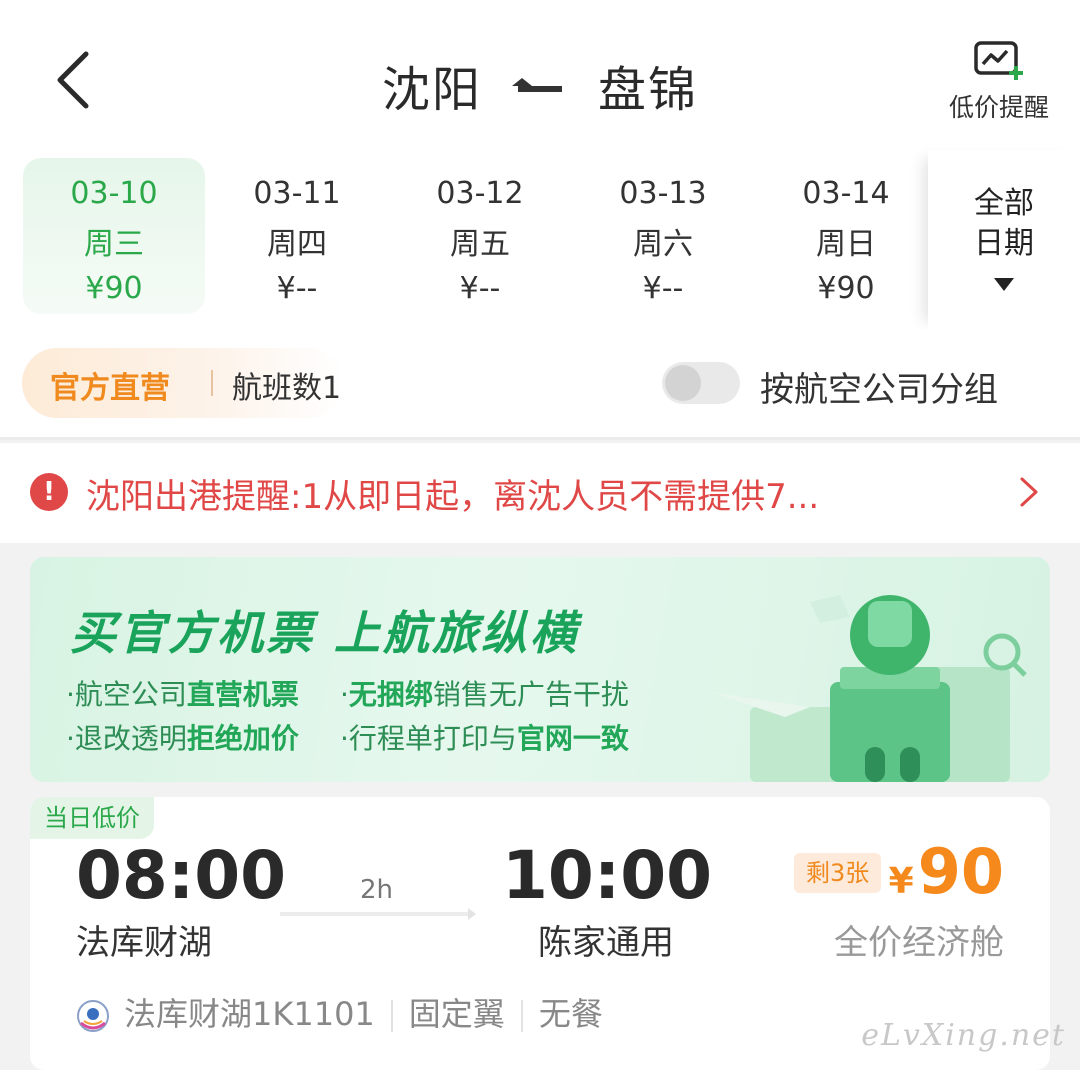 This screenshot has width=1080, height=1070. Describe the element at coordinates (287, 388) in the screenshot. I see `flight-count-label: 航班数1` at that location.